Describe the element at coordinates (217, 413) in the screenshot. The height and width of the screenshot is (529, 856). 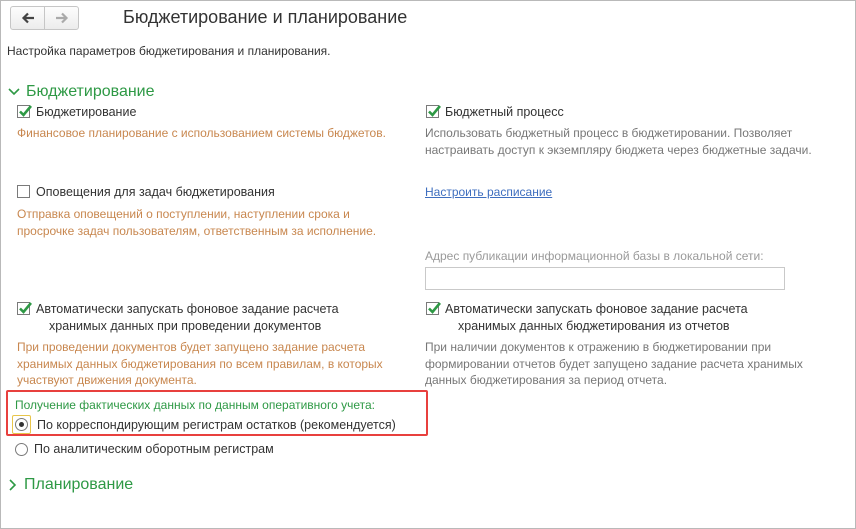
I see `highlight-annotation` at that location.